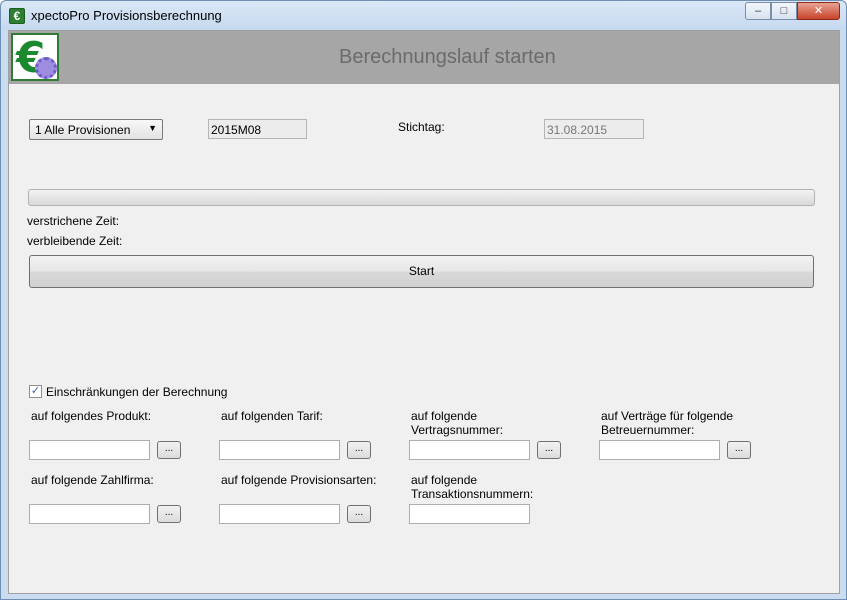 This screenshot has height=600, width=847. Describe the element at coordinates (469, 450) in the screenshot. I see `vertragsnummer-input` at that location.